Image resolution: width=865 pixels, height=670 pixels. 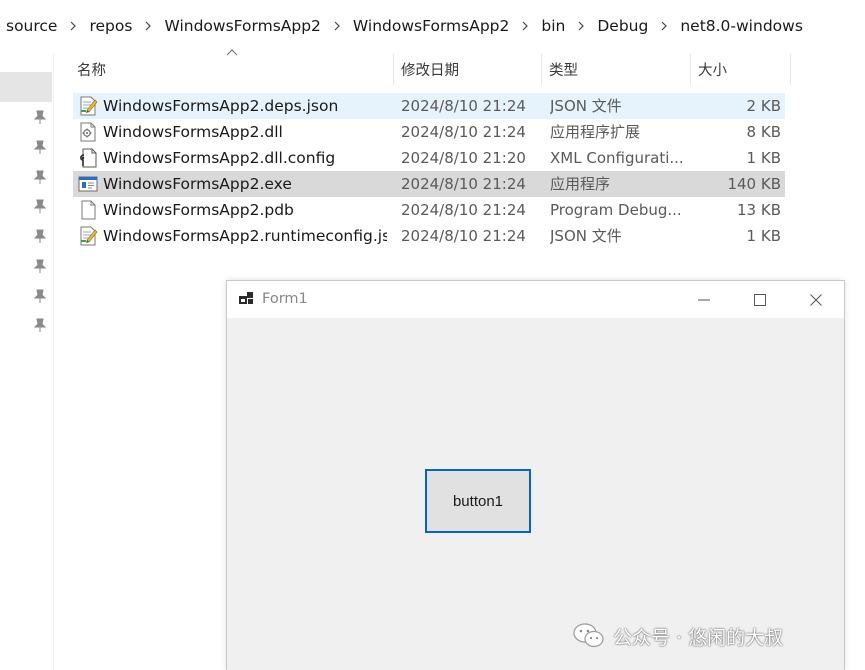 What do you see at coordinates (622, 26) in the screenshot?
I see `breadcrumb-item-debug: Debug` at bounding box center [622, 26].